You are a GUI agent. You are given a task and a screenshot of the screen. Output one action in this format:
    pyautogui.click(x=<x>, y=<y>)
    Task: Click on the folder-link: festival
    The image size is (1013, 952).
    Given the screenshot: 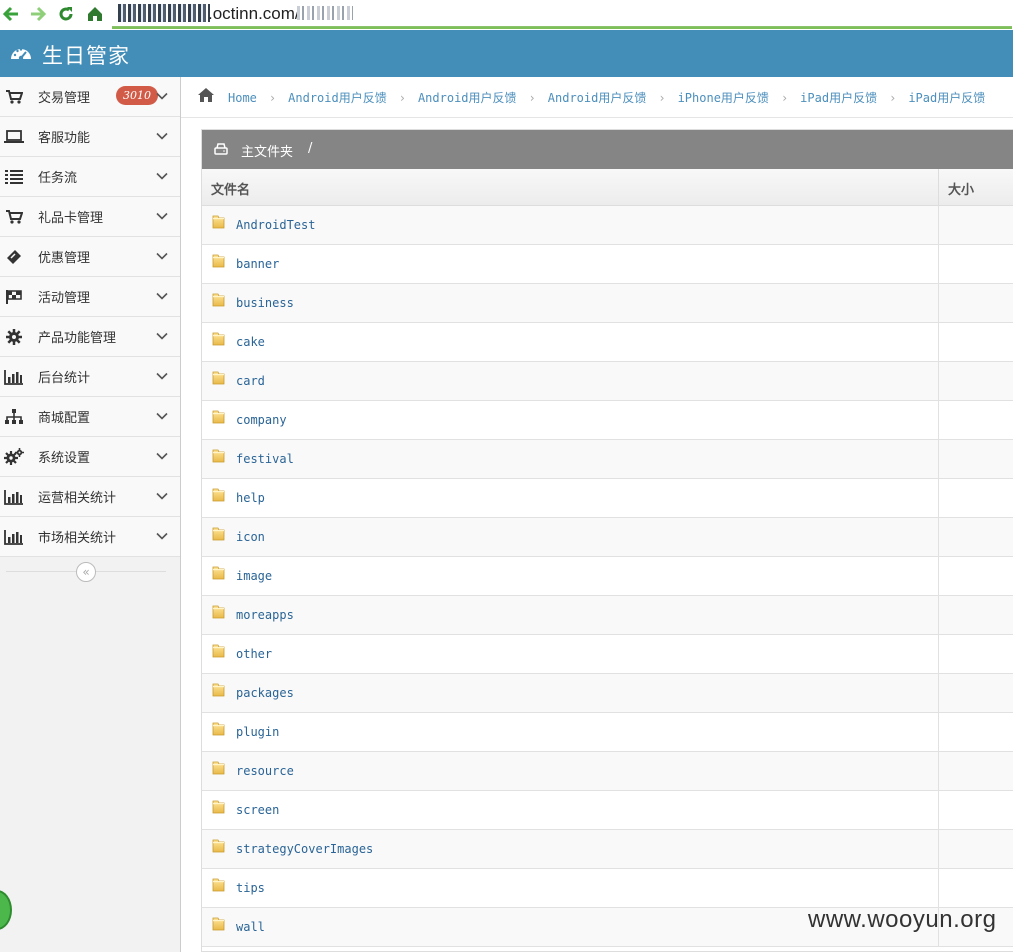 What is the action you would take?
    pyautogui.click(x=265, y=459)
    